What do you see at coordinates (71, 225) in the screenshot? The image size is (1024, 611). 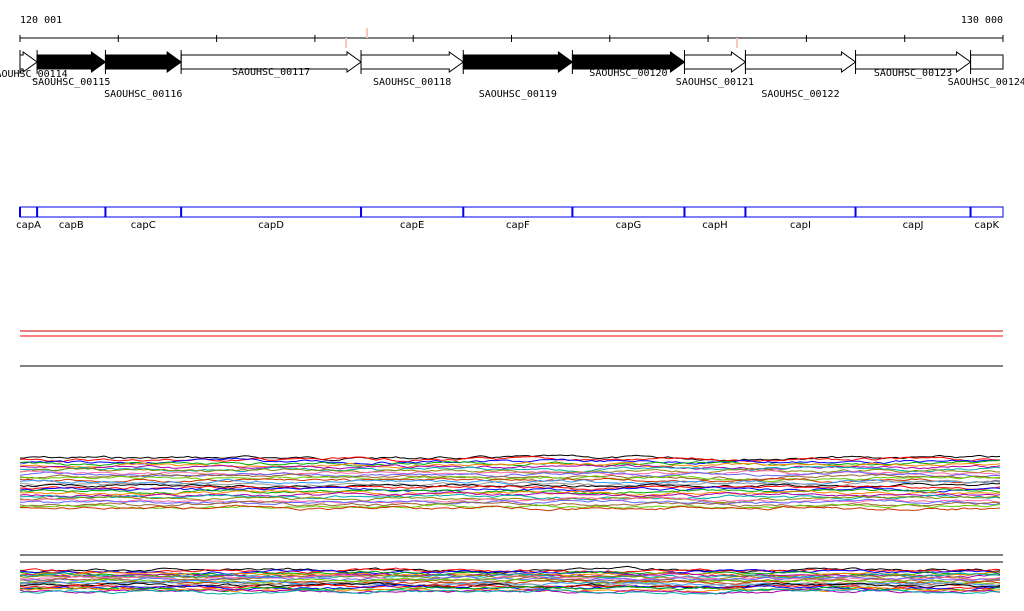 I see `cap-gene-label: capB` at bounding box center [71, 225].